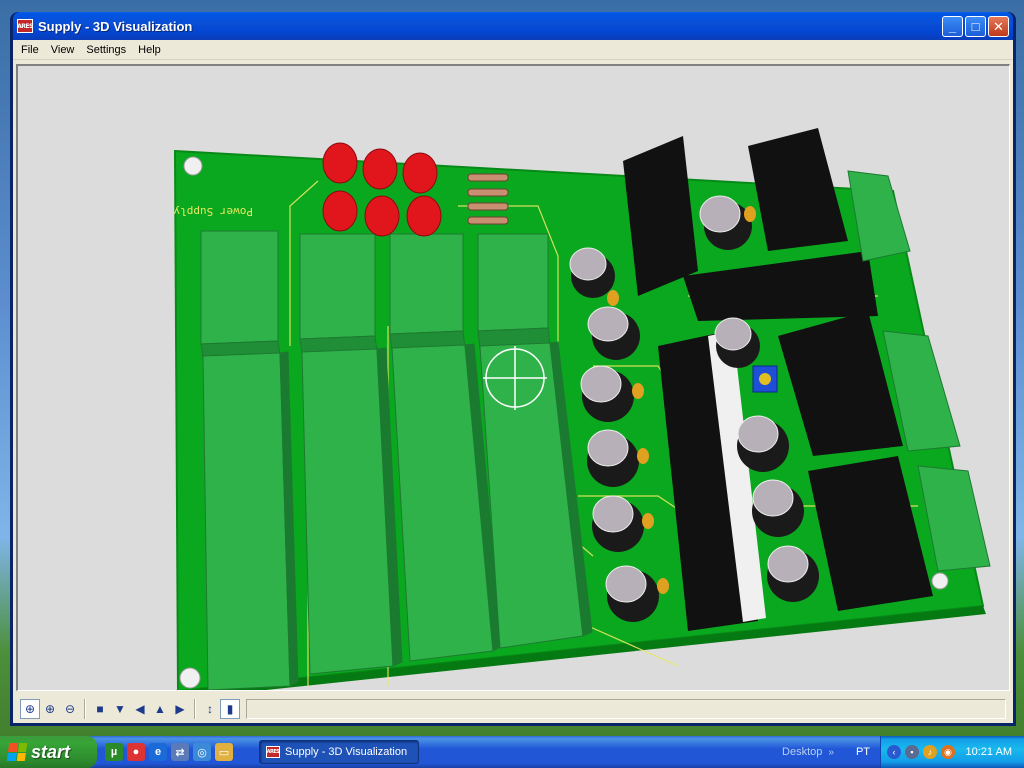 The height and width of the screenshot is (768, 1024). What do you see at coordinates (140, 709) in the screenshot?
I see `view-left-icon: ◀` at bounding box center [140, 709].